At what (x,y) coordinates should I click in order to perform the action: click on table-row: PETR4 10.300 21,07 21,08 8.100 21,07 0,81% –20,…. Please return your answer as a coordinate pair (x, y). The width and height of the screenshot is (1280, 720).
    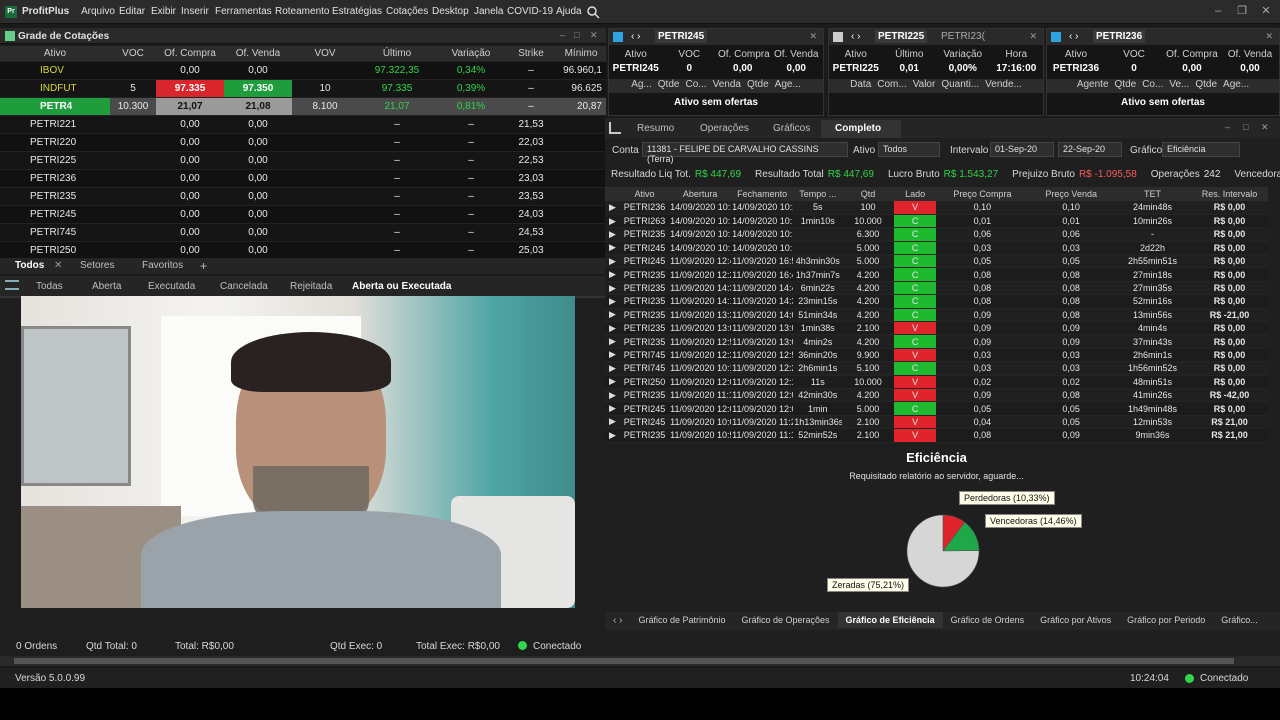
    Looking at the image, I should click on (303, 106).